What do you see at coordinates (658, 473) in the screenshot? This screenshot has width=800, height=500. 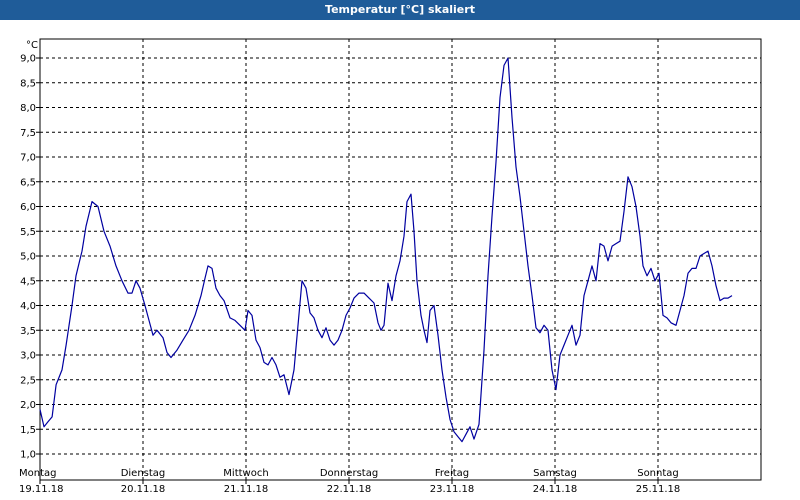 I see `x-label-weekday: Sonntag` at bounding box center [658, 473].